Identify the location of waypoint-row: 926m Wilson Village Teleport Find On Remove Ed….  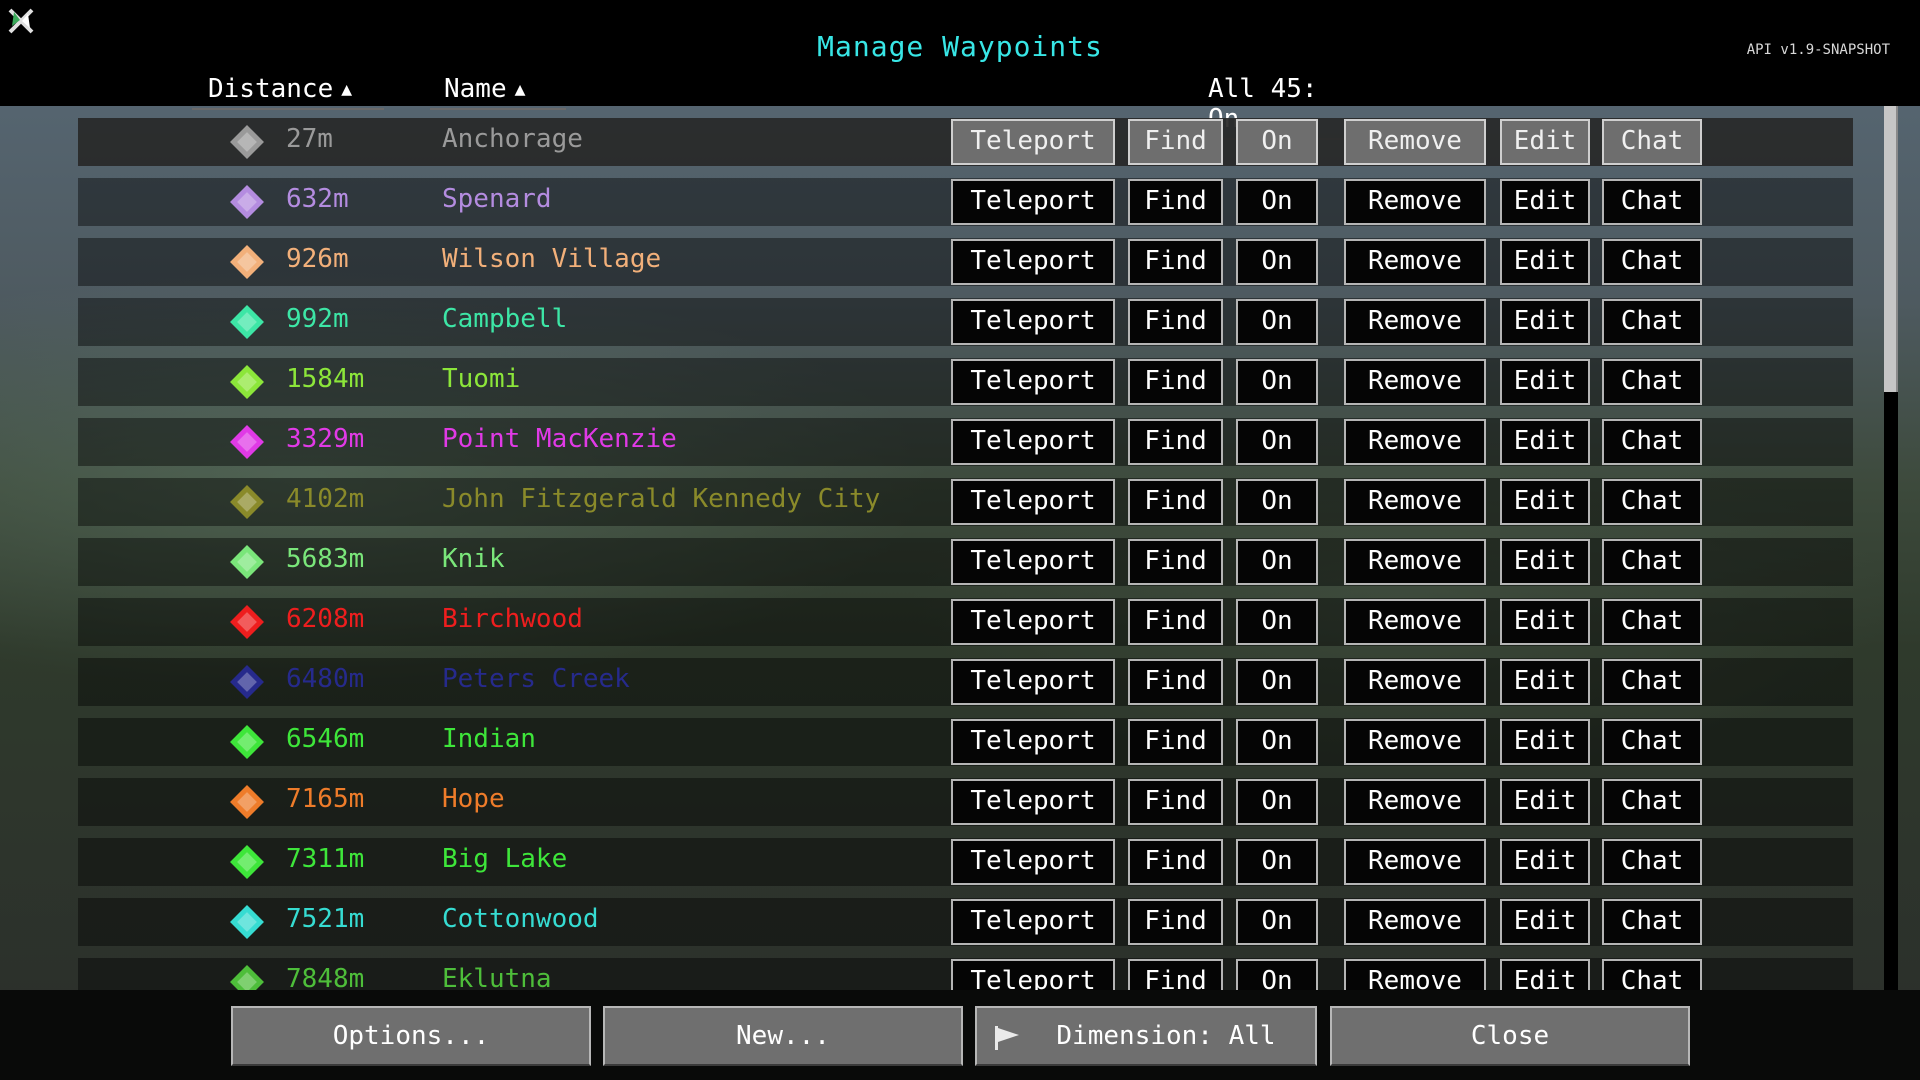
(965, 262).